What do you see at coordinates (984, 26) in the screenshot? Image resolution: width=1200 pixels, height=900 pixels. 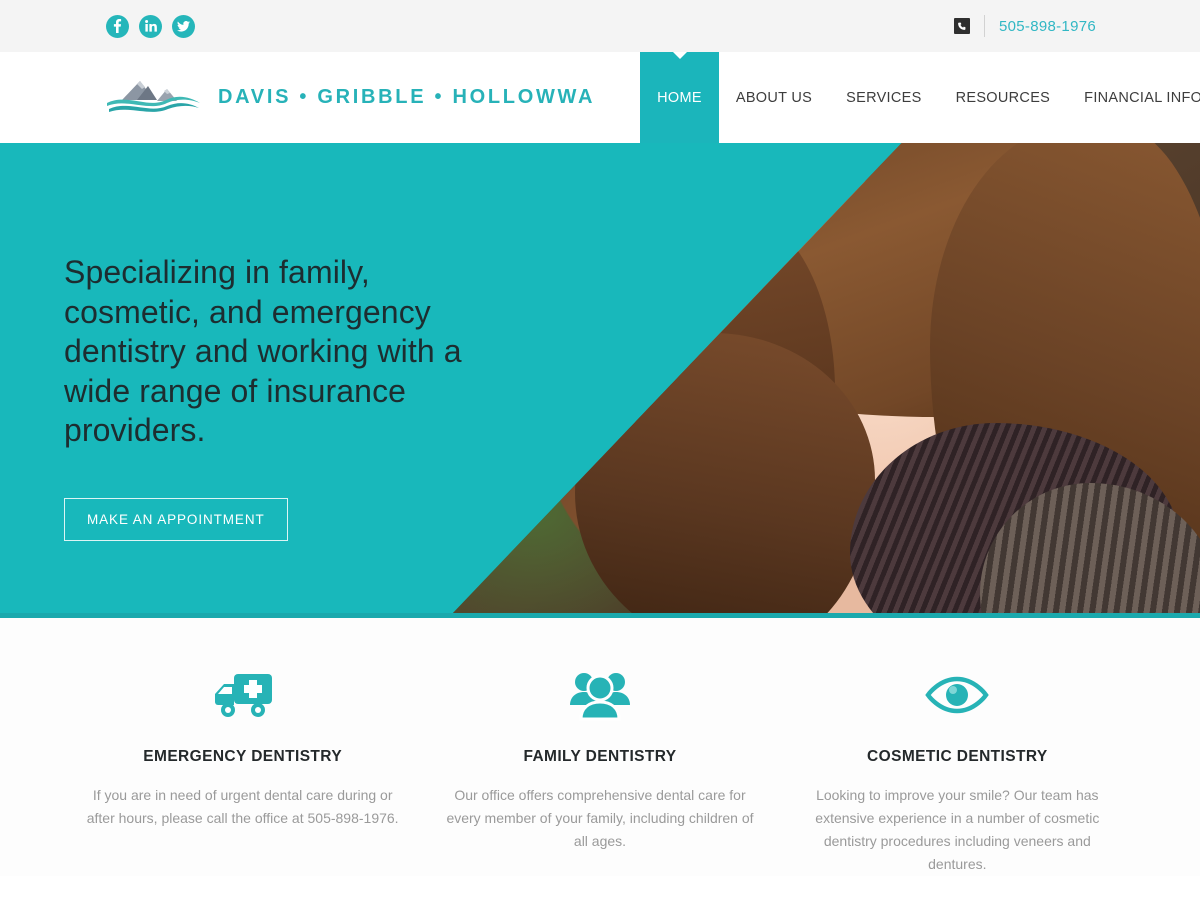 I see `phone-divider` at bounding box center [984, 26].